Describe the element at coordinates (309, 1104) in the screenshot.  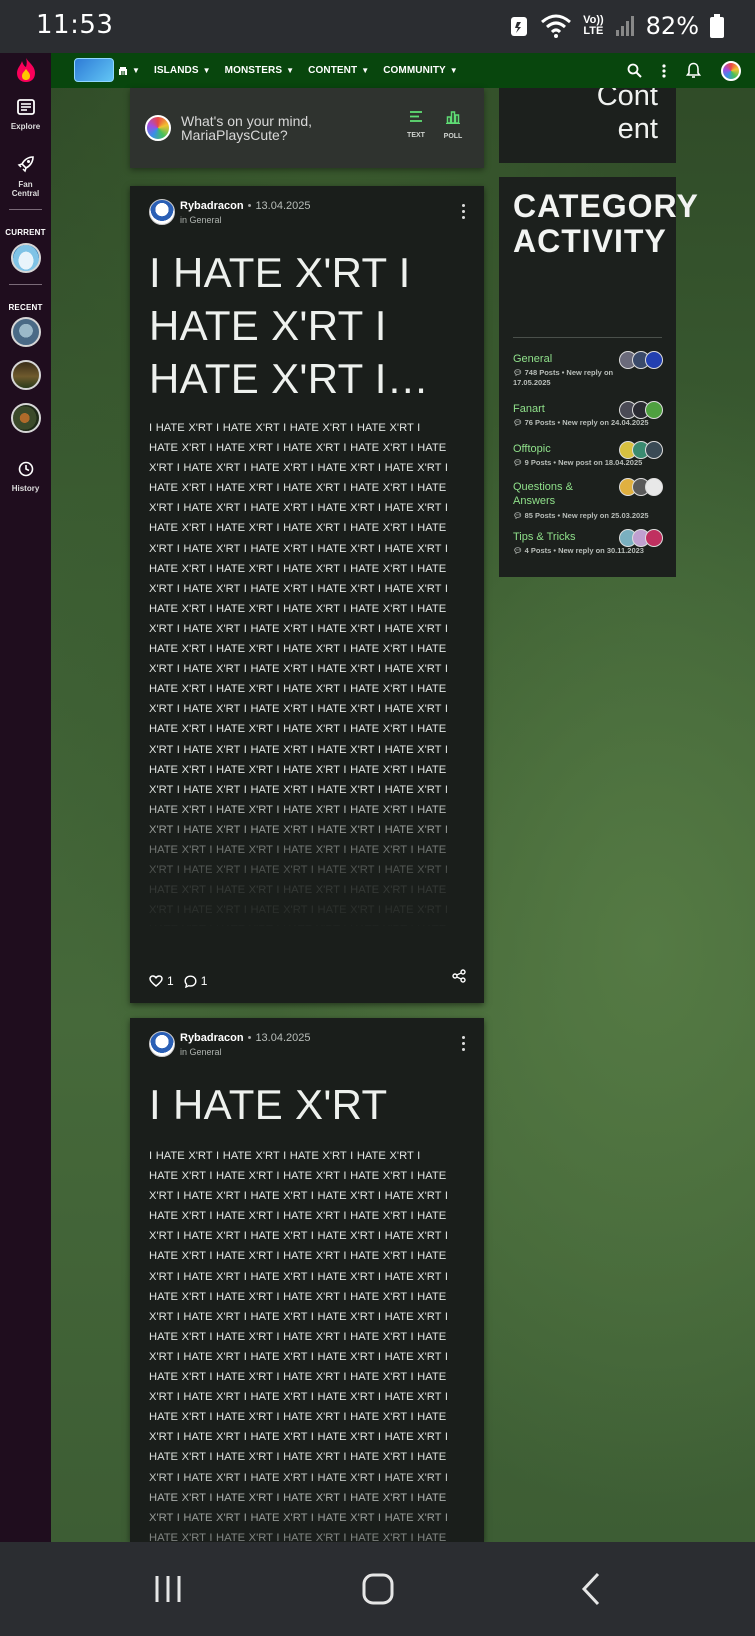
I see `post-title: I HATE X'RT` at that location.